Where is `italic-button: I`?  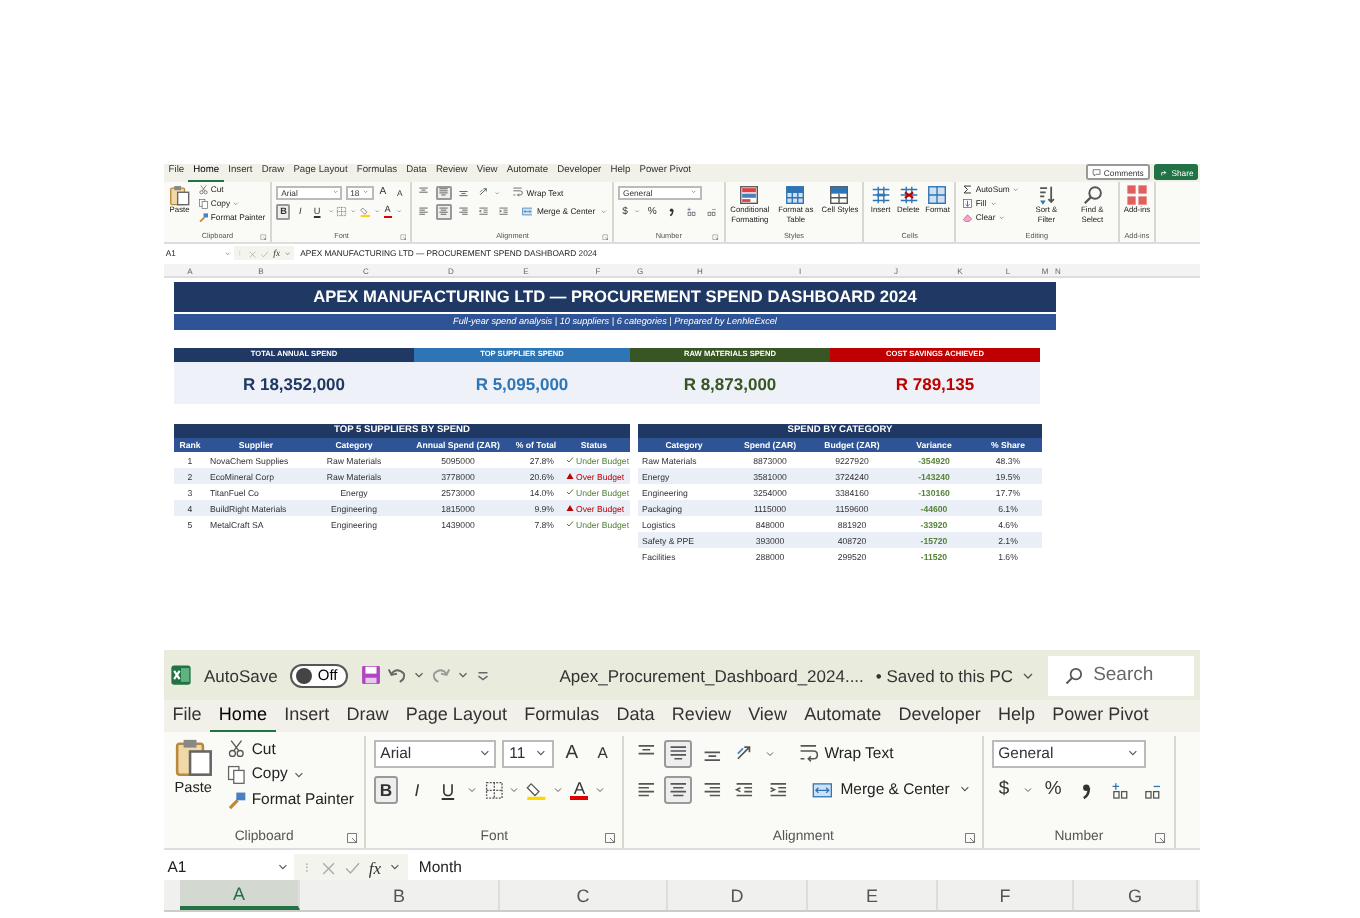
italic-button: I is located at coordinates (417, 789).